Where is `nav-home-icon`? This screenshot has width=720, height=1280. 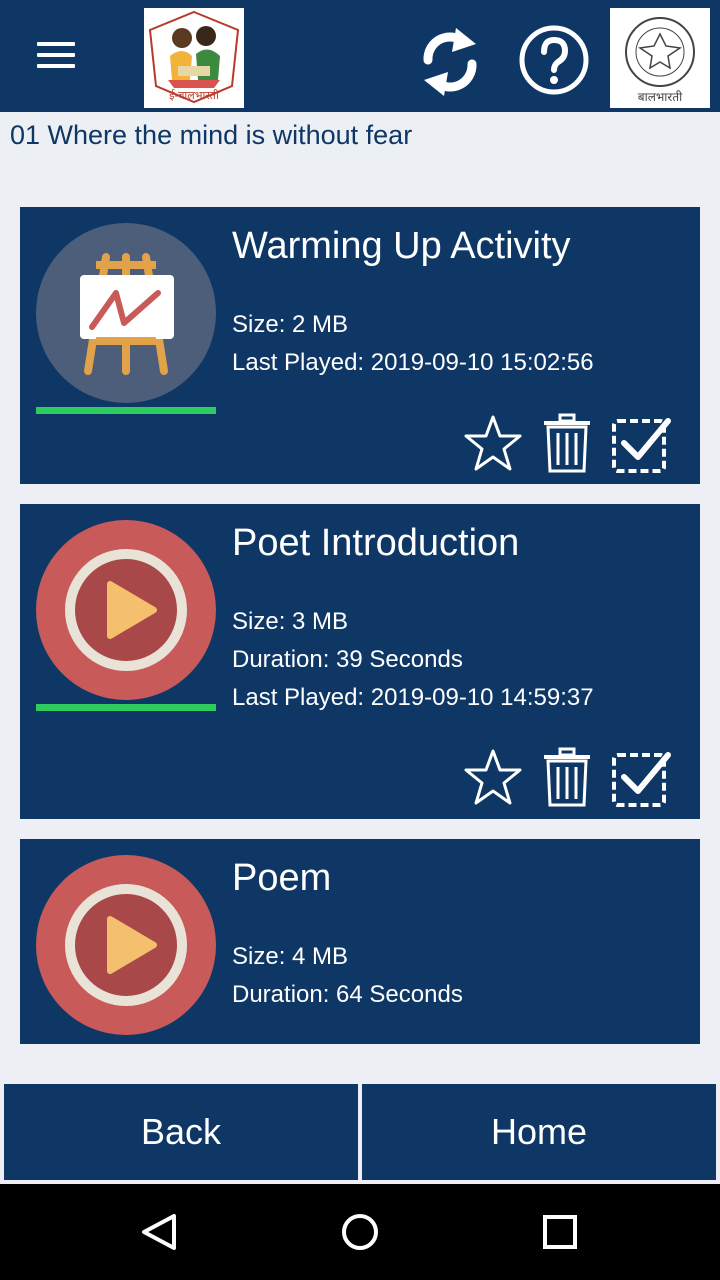 nav-home-icon is located at coordinates (360, 1232).